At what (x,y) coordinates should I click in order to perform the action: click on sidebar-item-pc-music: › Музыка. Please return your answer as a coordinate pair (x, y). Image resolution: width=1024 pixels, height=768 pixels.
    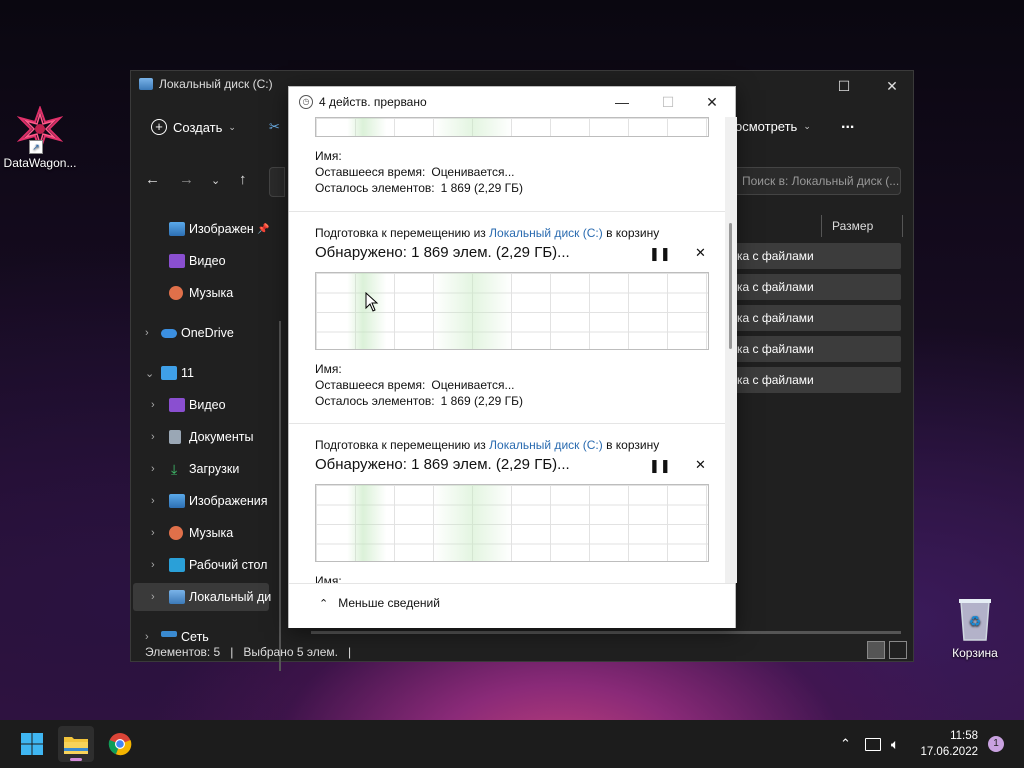
    Looking at the image, I should click on (201, 533).